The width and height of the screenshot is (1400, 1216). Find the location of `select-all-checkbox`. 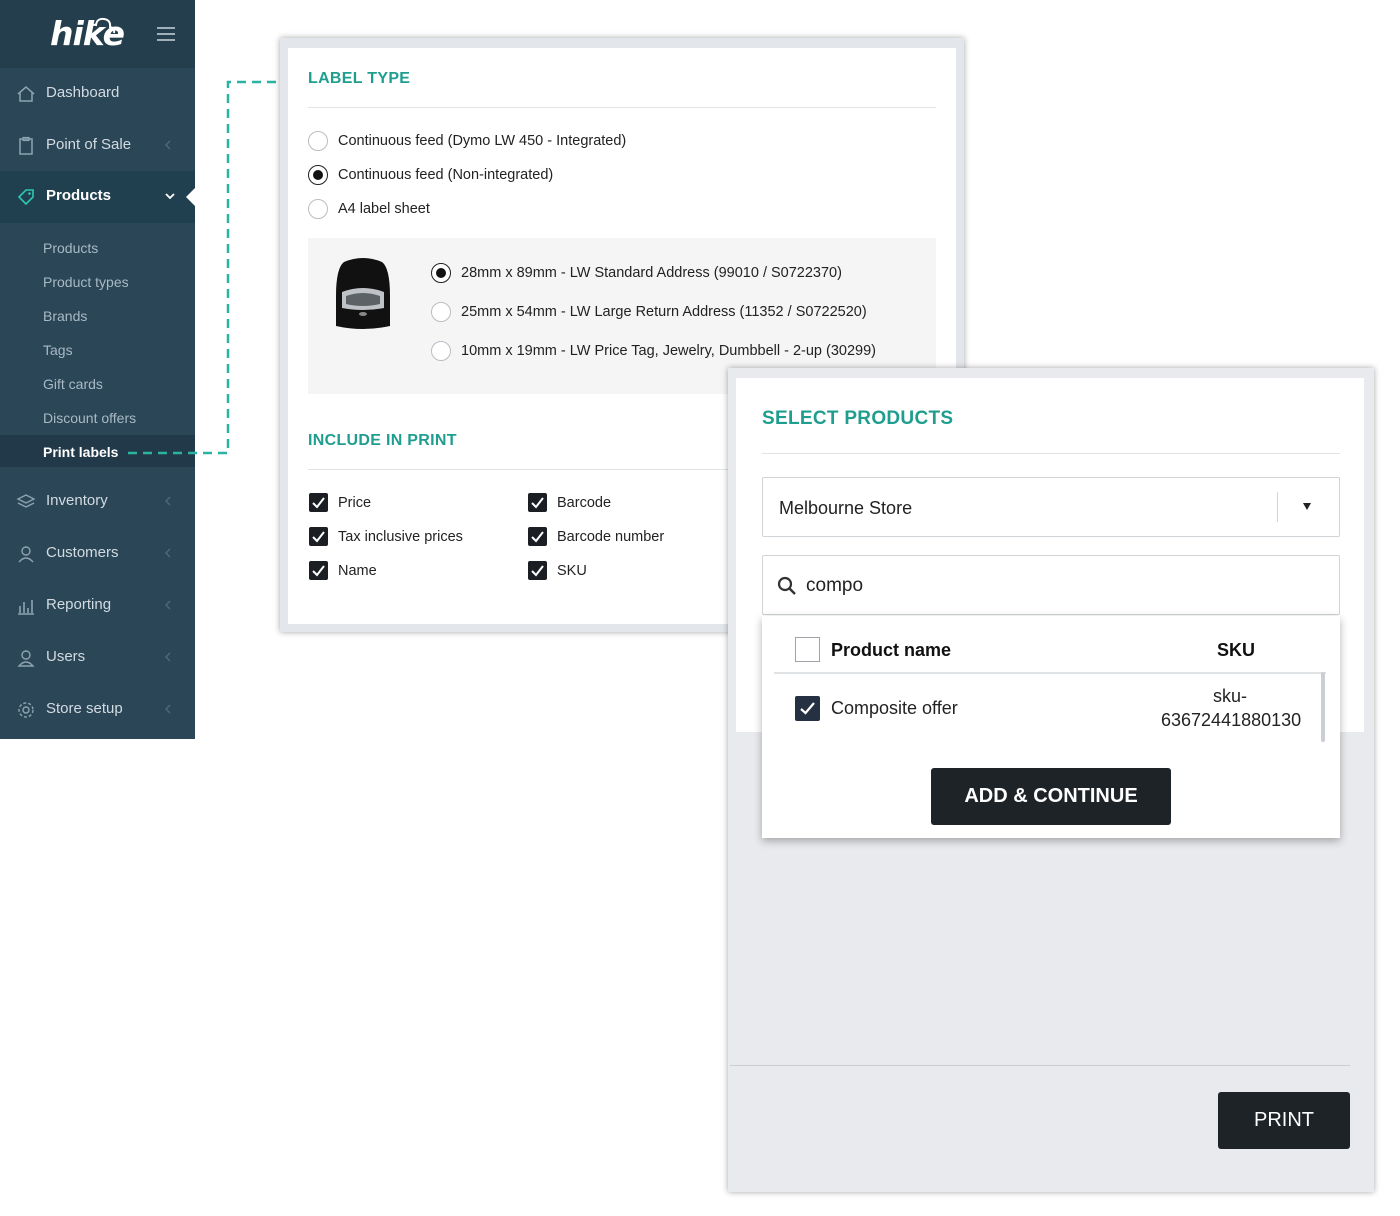

select-all-checkbox is located at coordinates (807, 649).